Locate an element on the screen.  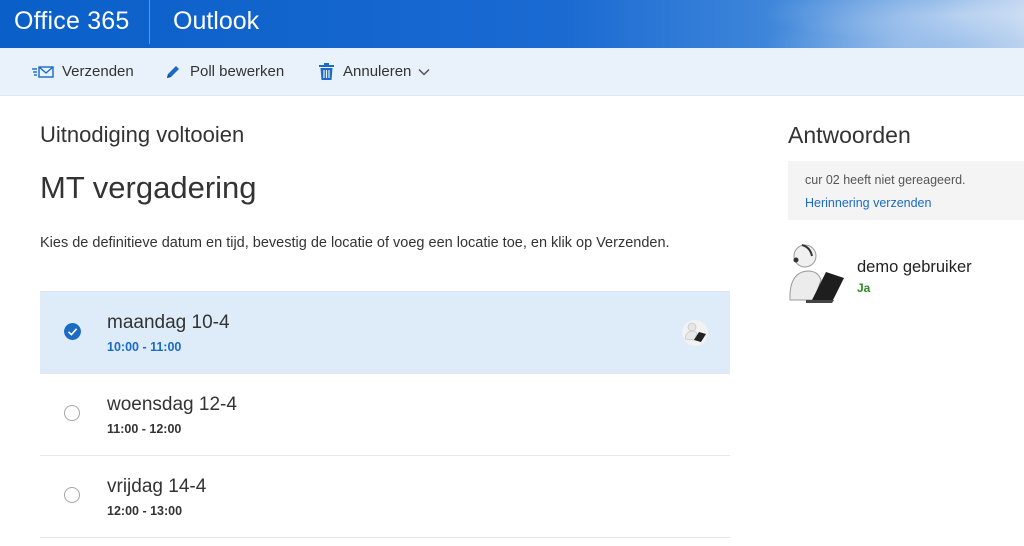
send-mail-icon is located at coordinates (43, 71).